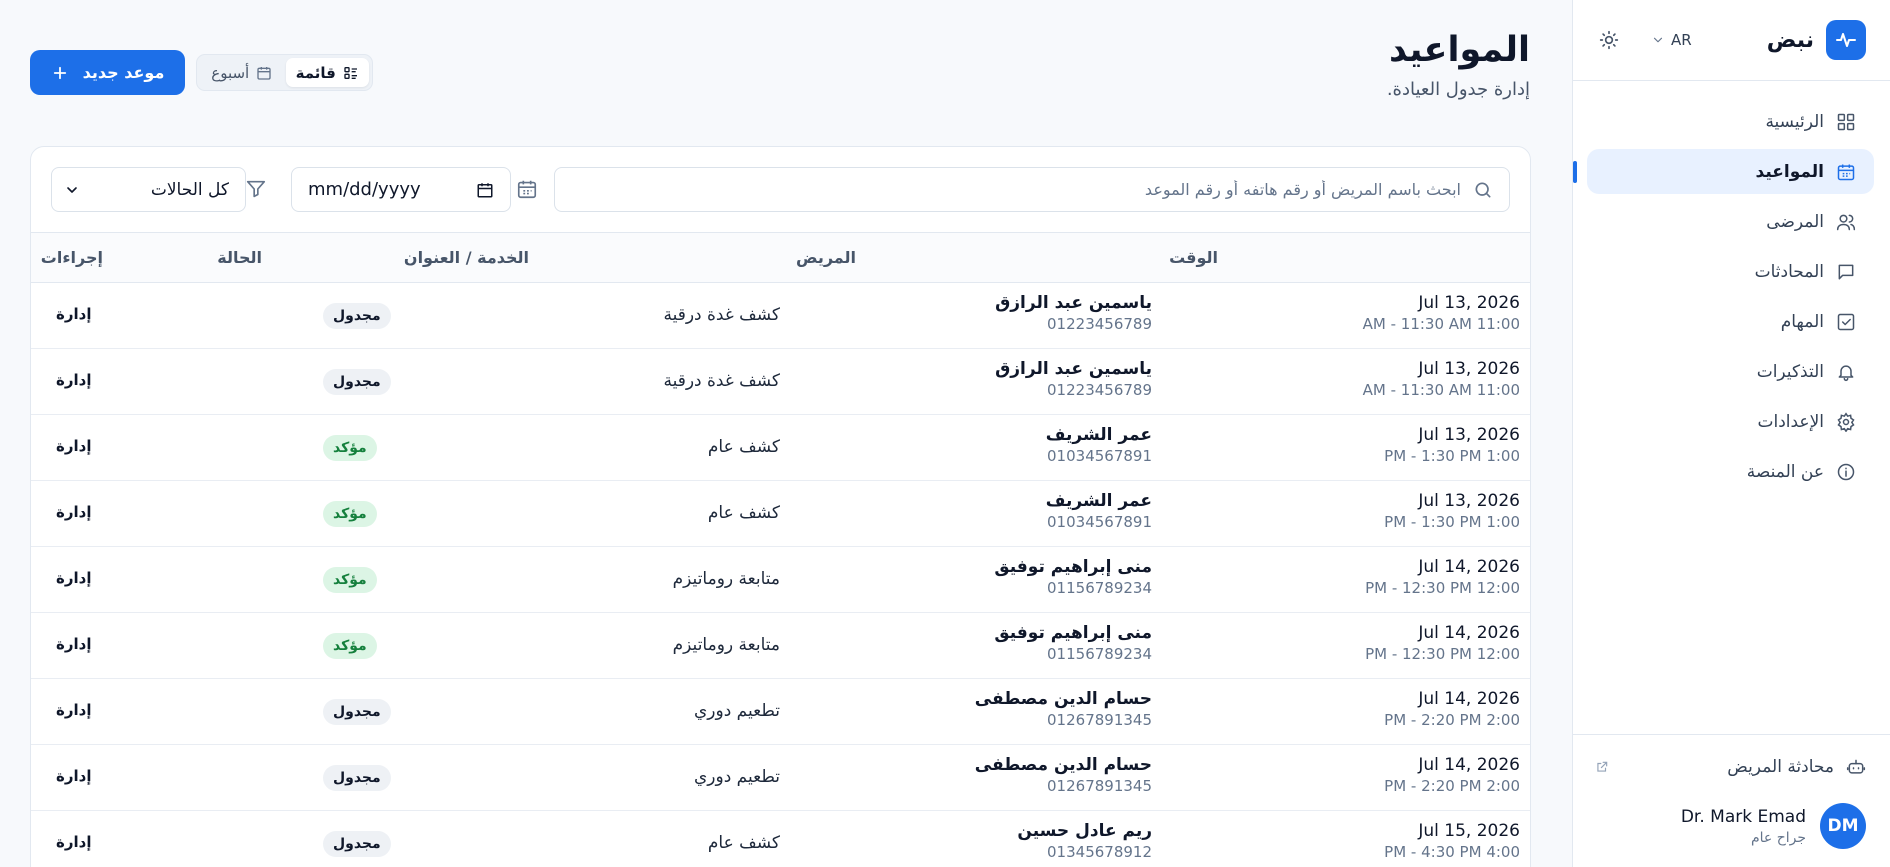 The height and width of the screenshot is (867, 1890). What do you see at coordinates (1099, 852) in the screenshot?
I see `patient-phone: 01345678912` at bounding box center [1099, 852].